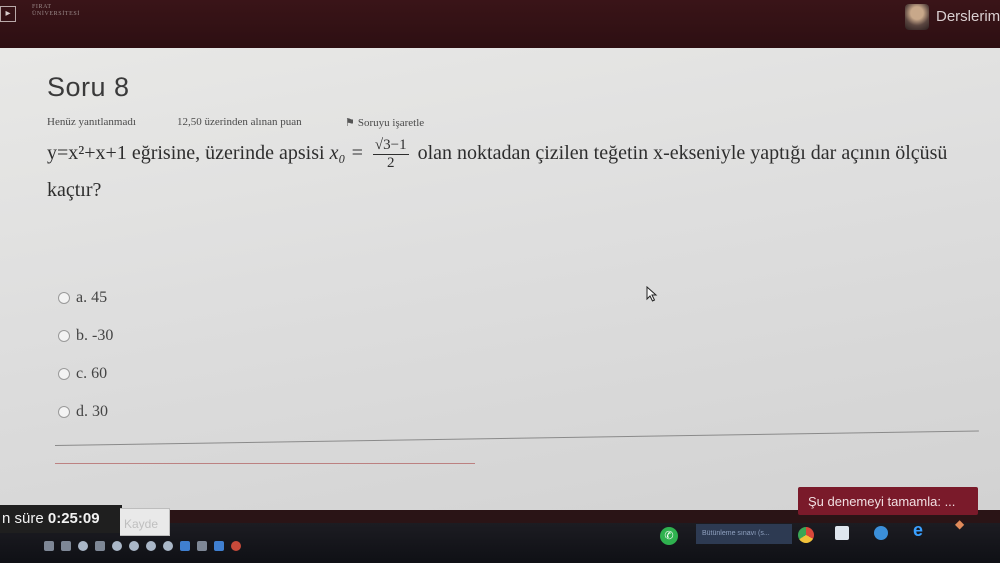  Describe the element at coordinates (236, 546) in the screenshot. I see `record-icon` at that location.